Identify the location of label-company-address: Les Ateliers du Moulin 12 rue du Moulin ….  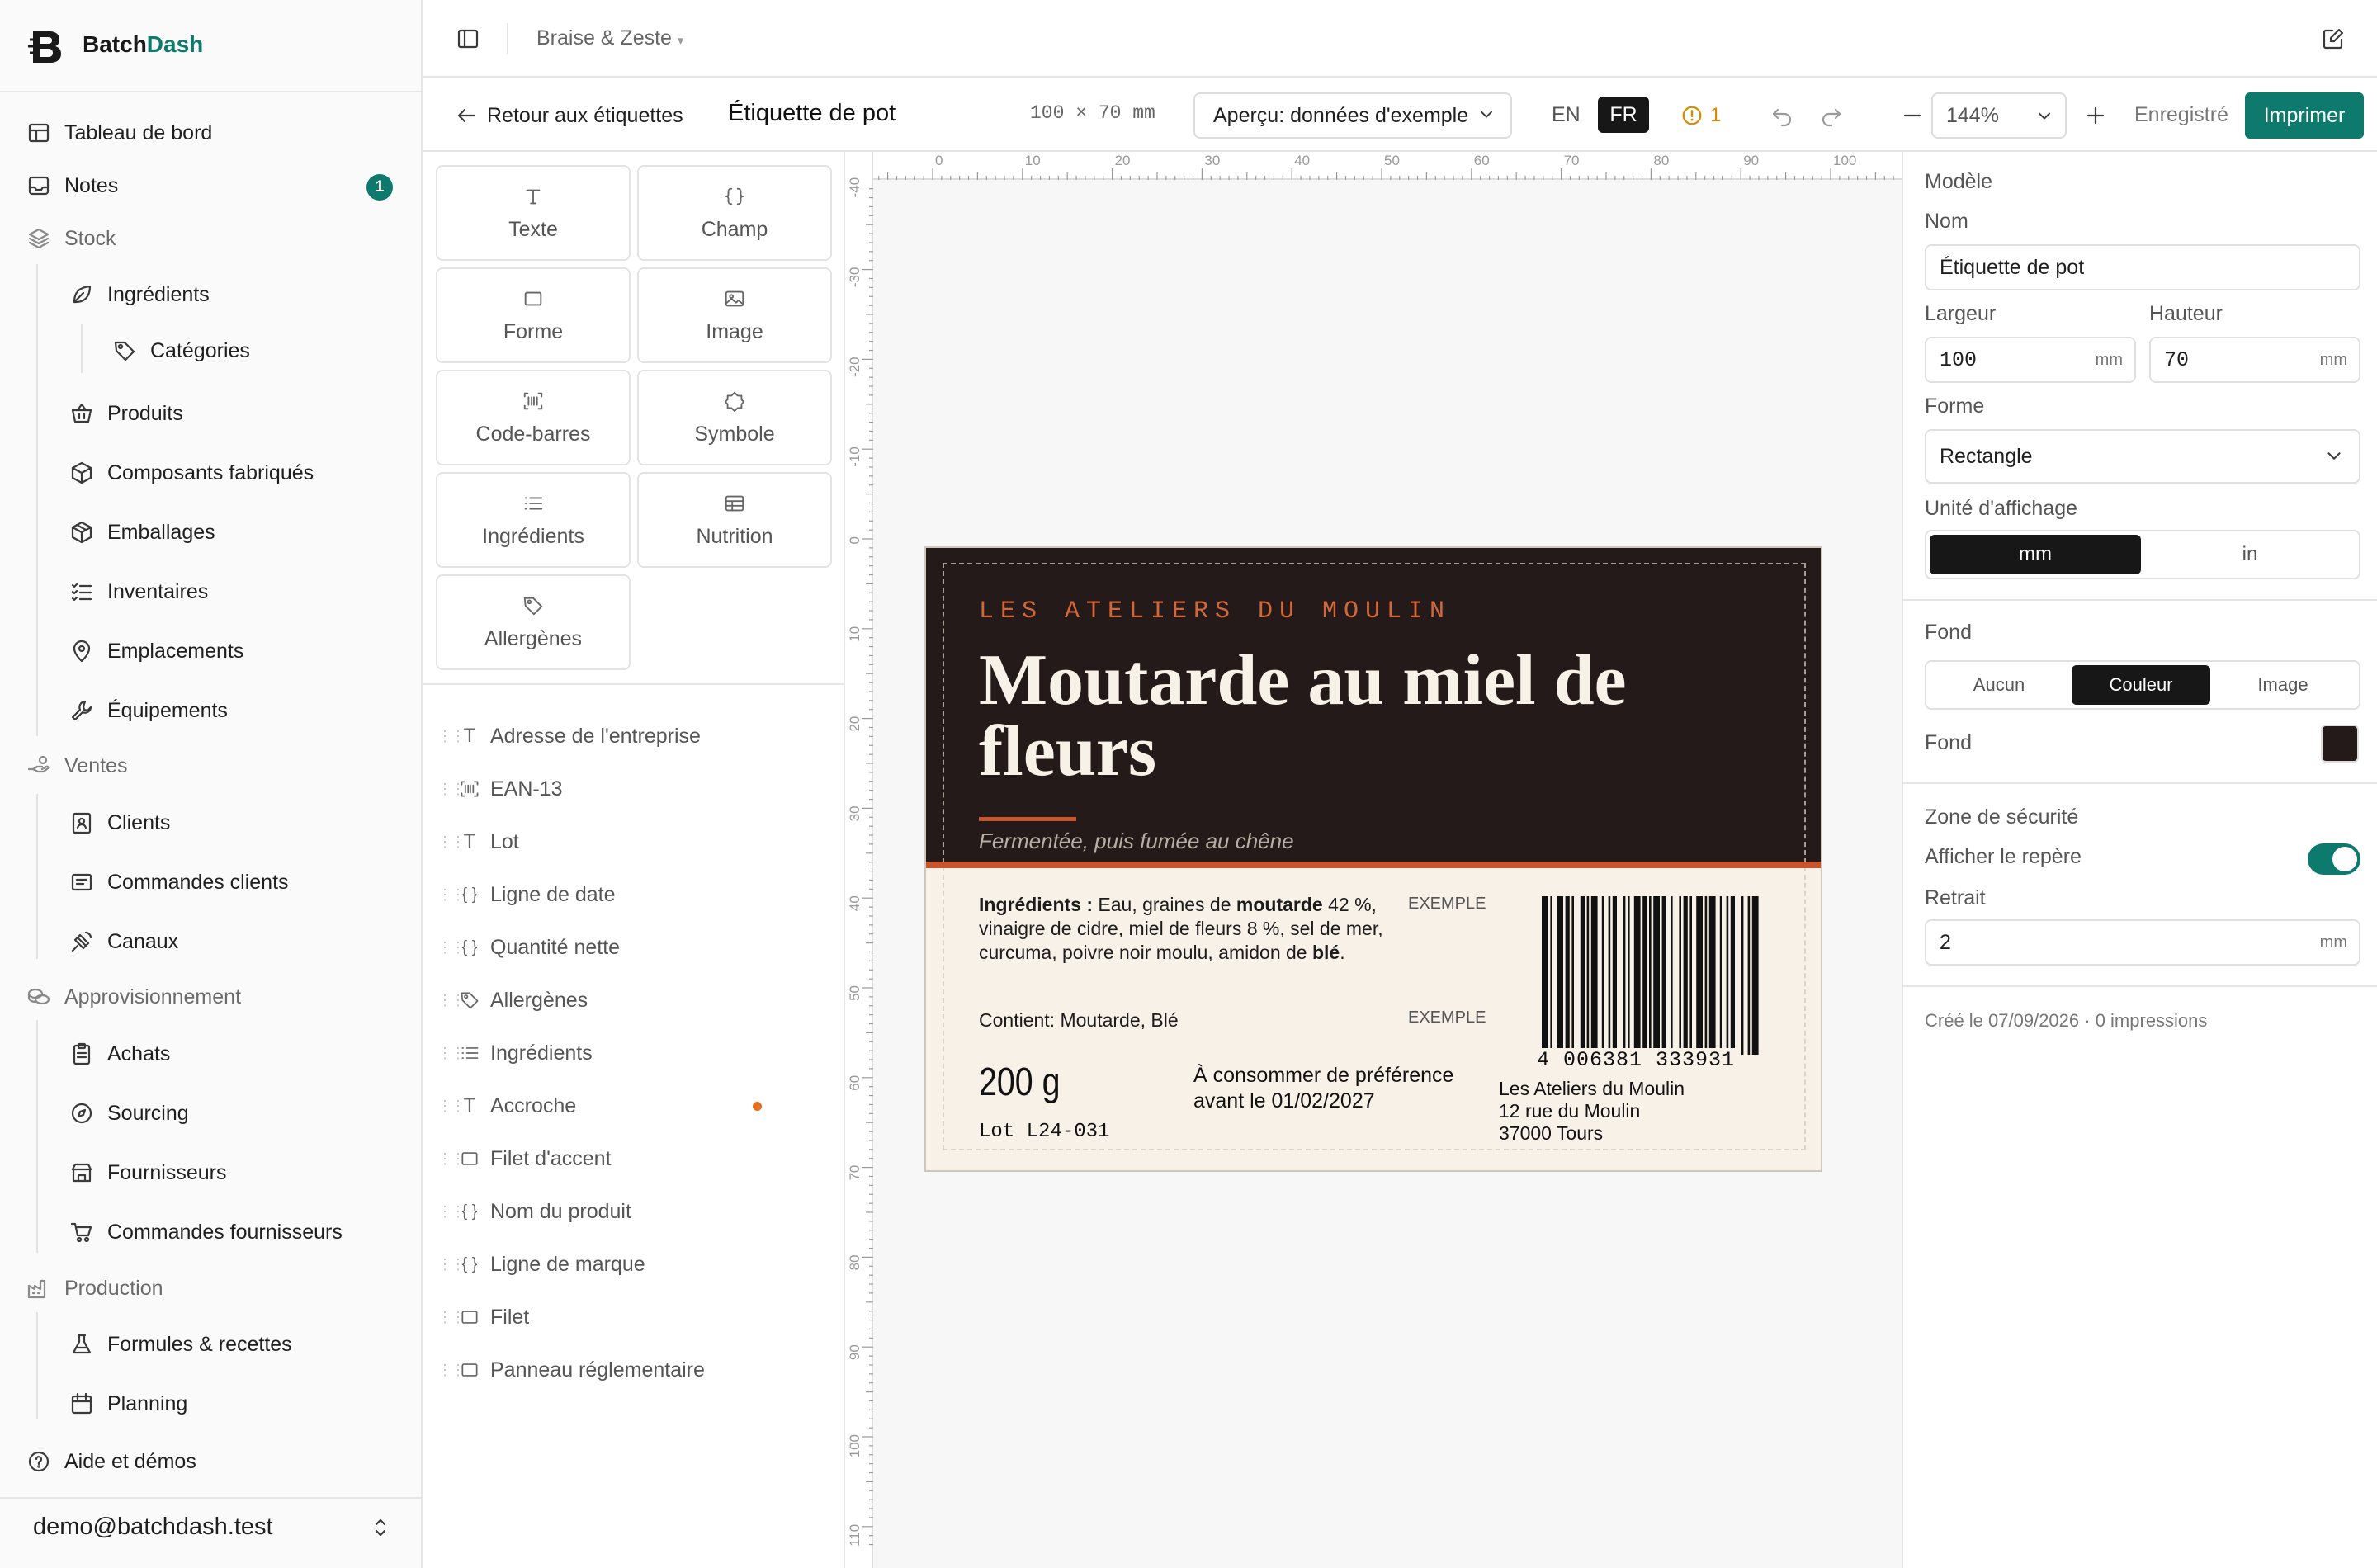
(1592, 1111).